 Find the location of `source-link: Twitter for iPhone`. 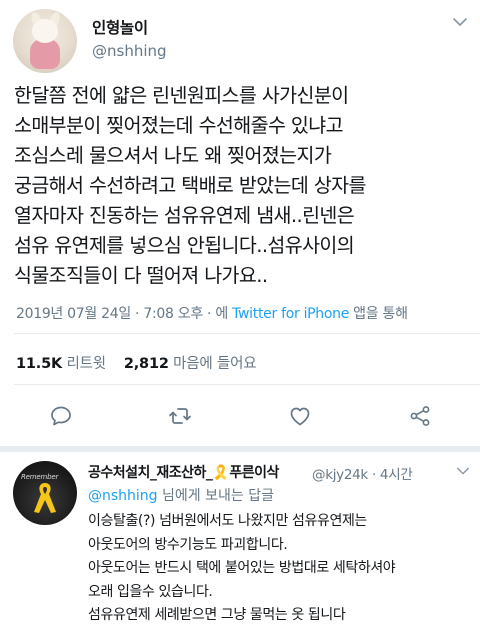

source-link: Twitter for iPhone is located at coordinates (290, 314).